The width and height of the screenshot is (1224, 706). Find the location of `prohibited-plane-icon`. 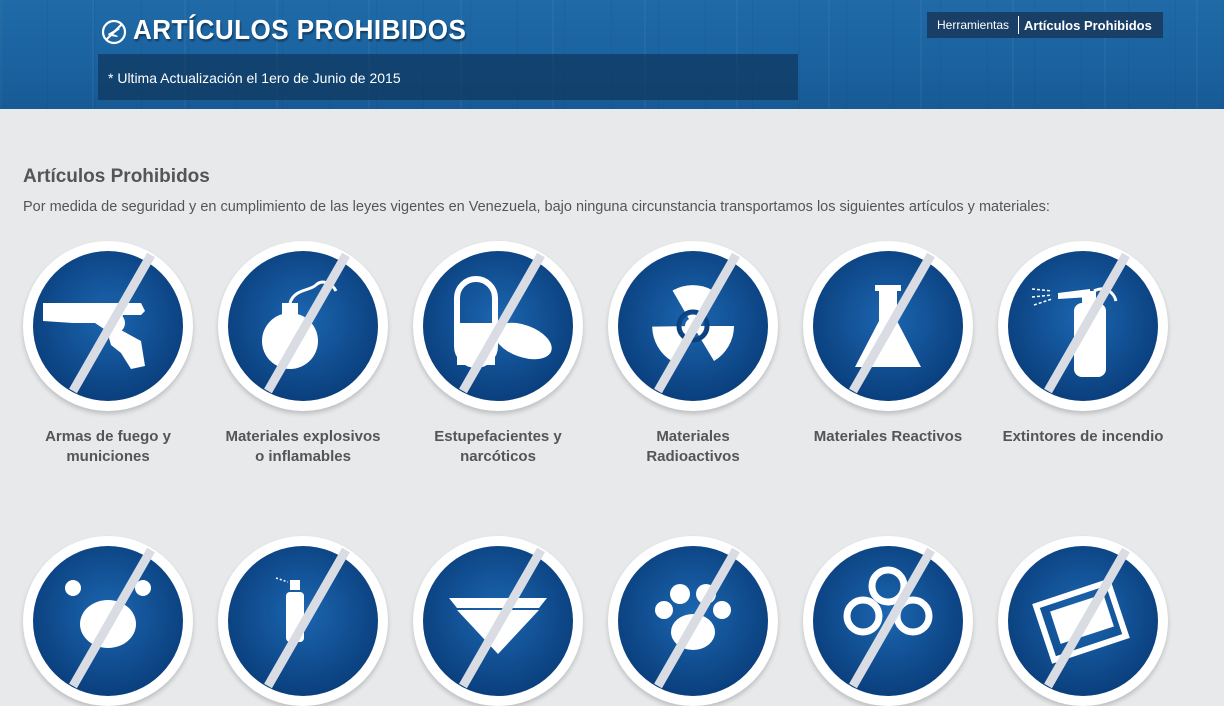

prohibited-plane-icon is located at coordinates (114, 32).